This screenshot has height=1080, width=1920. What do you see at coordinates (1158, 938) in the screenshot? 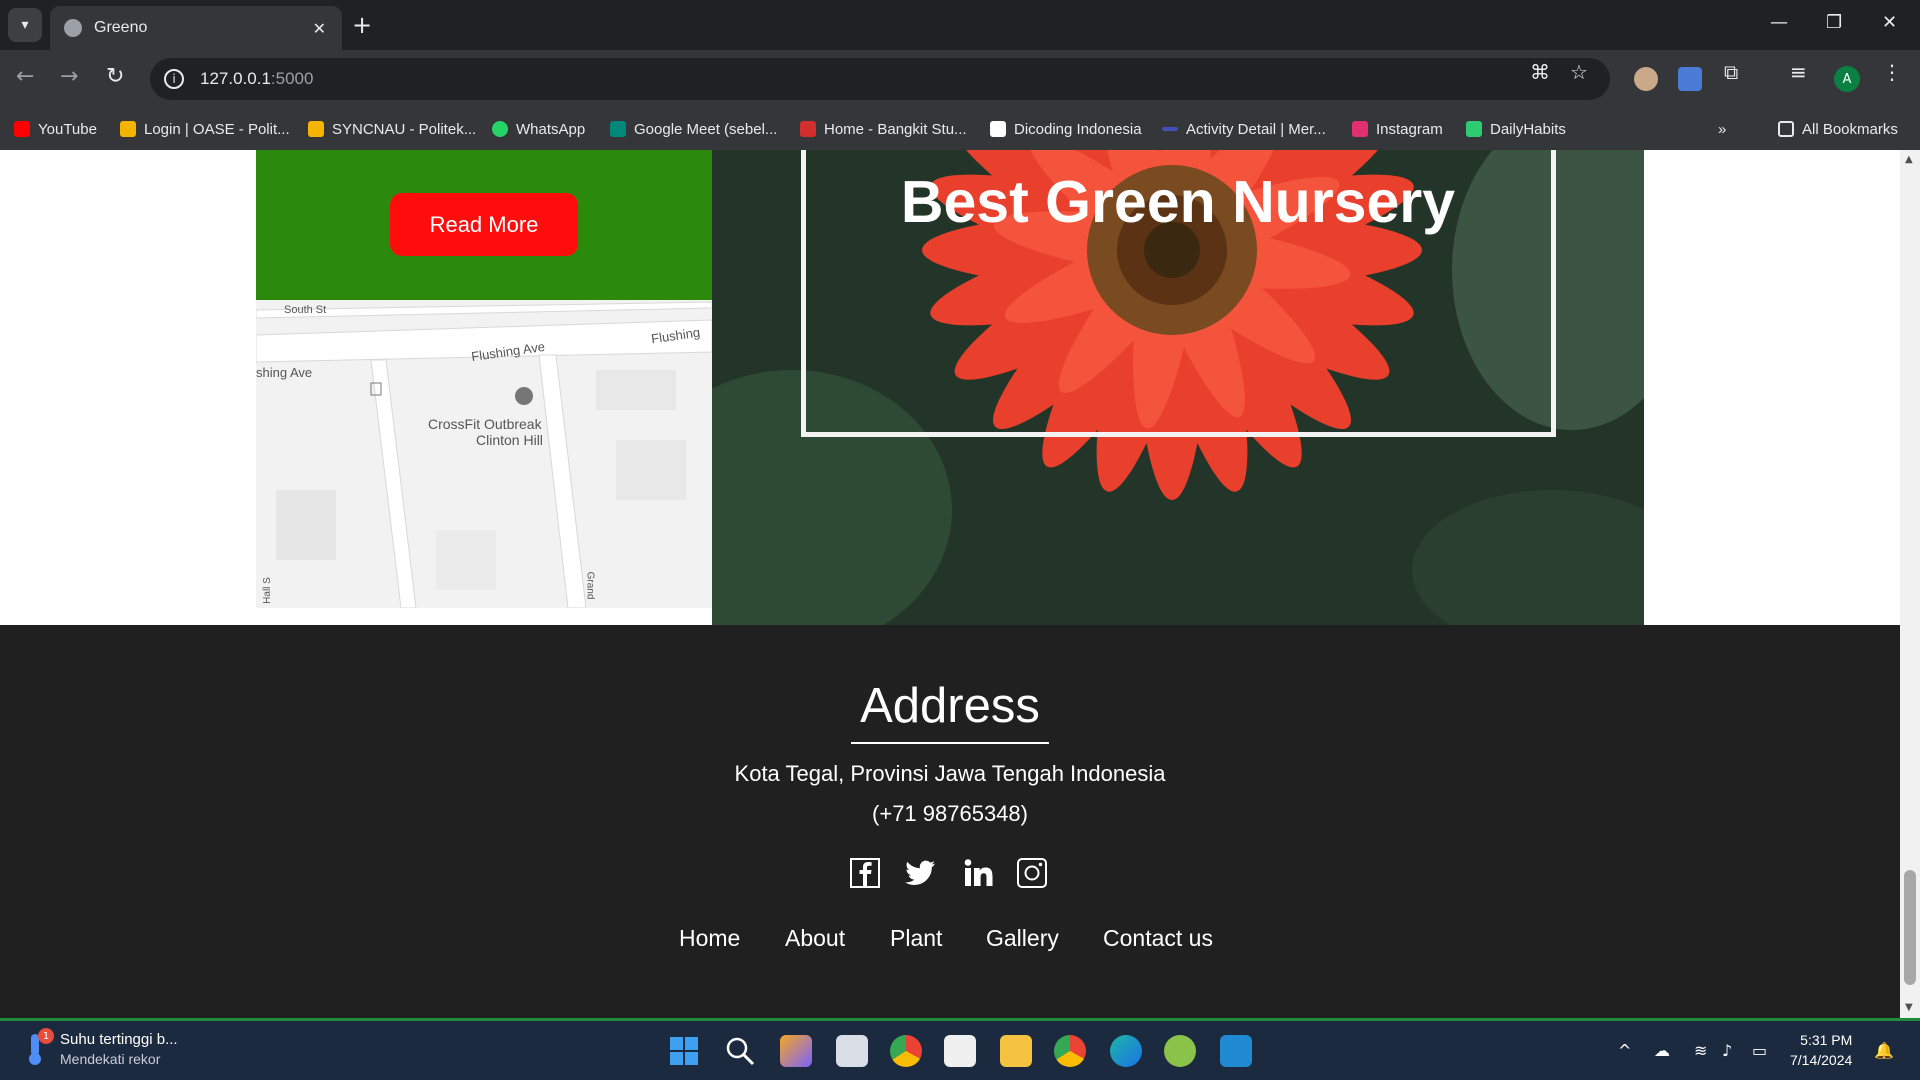
I see `footer-nav-contact: Contact us` at bounding box center [1158, 938].